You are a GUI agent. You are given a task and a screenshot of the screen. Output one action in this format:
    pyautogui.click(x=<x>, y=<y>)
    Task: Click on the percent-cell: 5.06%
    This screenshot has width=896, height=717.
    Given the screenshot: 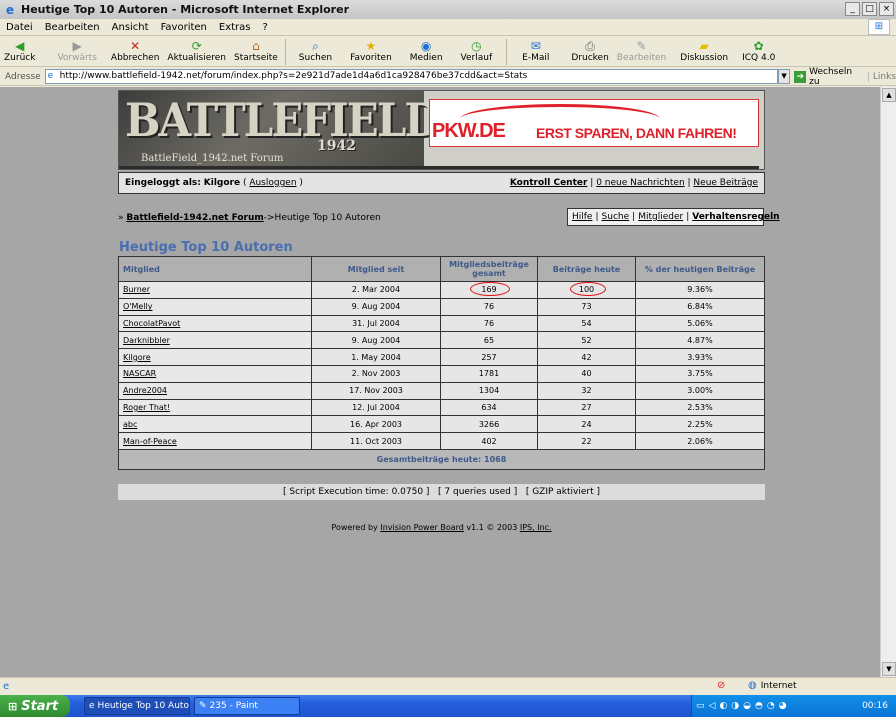 What is the action you would take?
    pyautogui.click(x=700, y=323)
    